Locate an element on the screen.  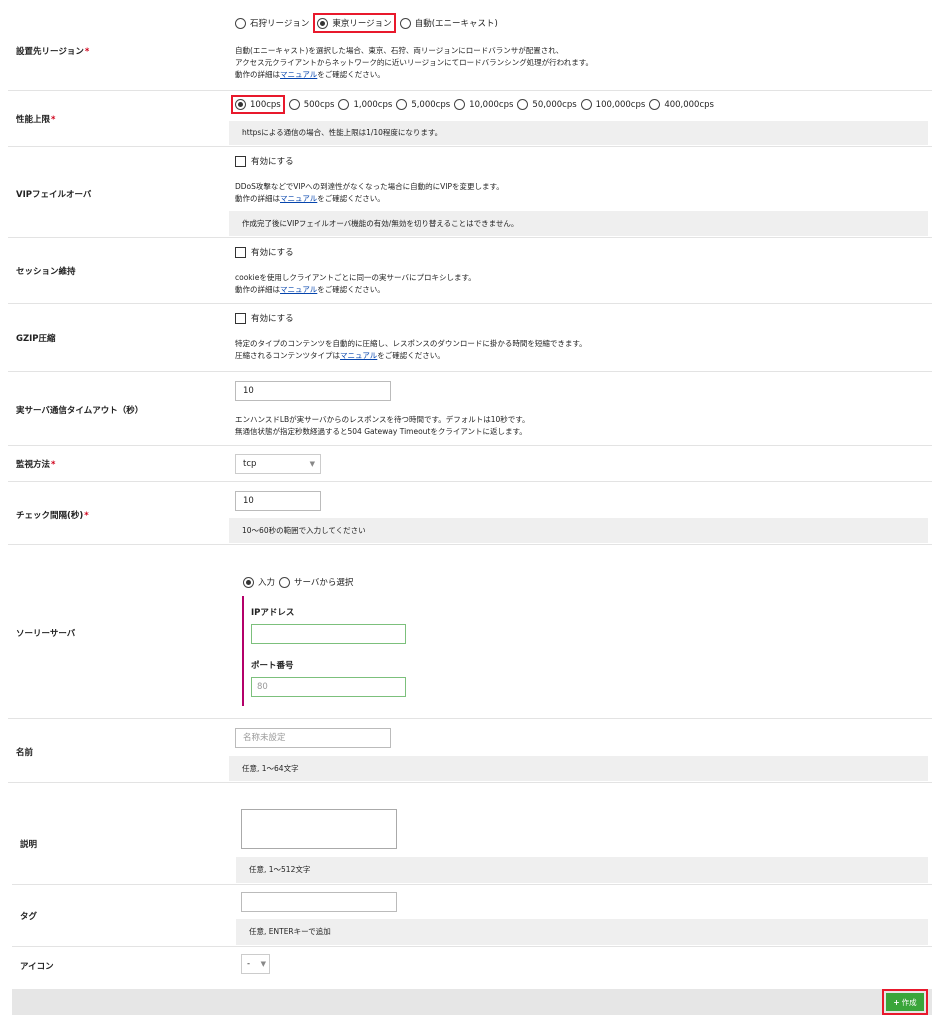
performance-label: 性能上限* is located at coordinates (36, 120).